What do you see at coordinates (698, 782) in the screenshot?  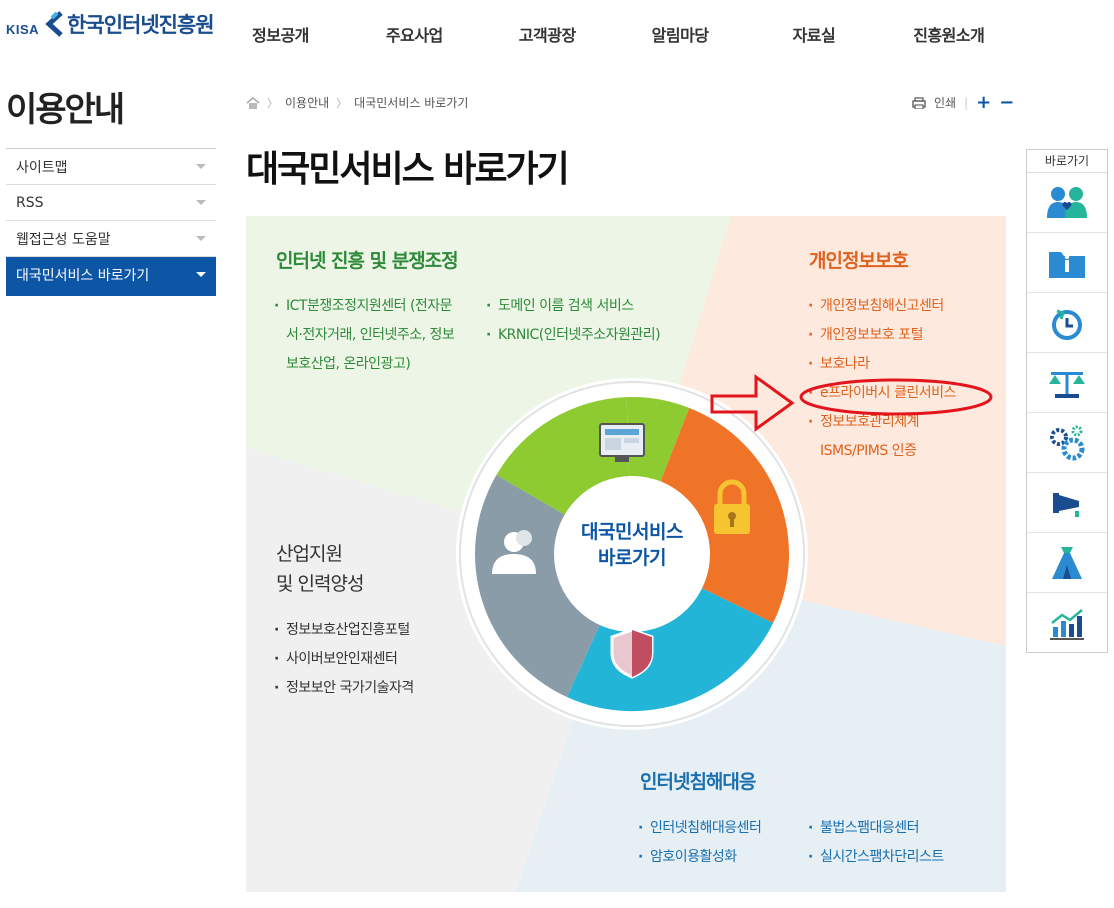 I see `section-title-response: 인터넷침해대응` at bounding box center [698, 782].